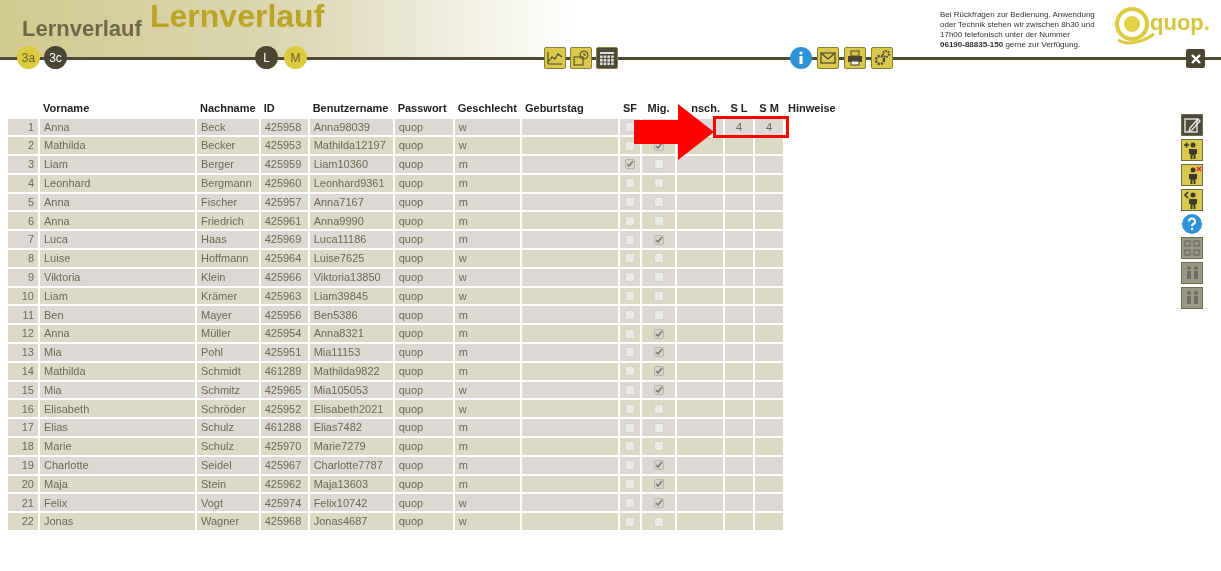  What do you see at coordinates (1192, 224) in the screenshot?
I see `help-icon` at bounding box center [1192, 224].